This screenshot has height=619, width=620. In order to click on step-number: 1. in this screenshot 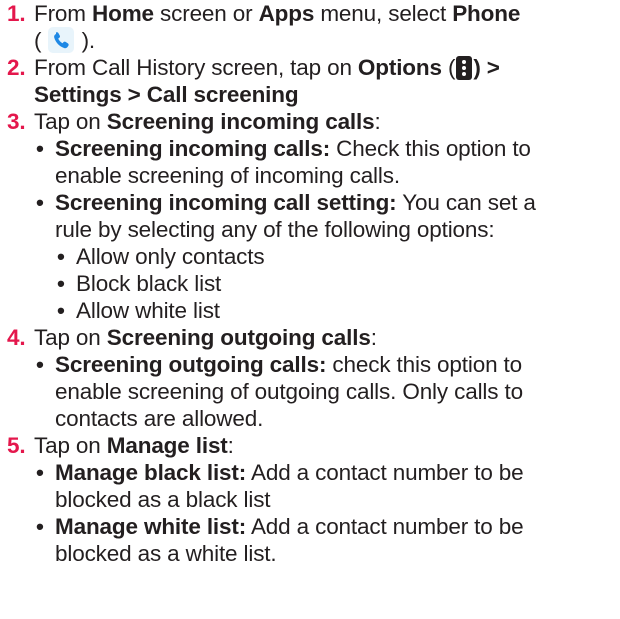, I will do `click(16, 13)`.